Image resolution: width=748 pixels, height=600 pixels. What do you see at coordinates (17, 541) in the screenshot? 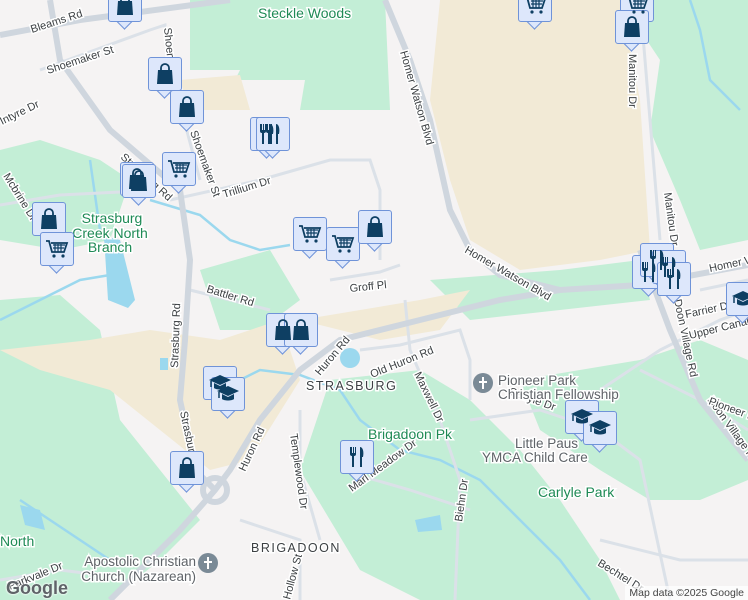
I see `svg-text: North` at bounding box center [17, 541].